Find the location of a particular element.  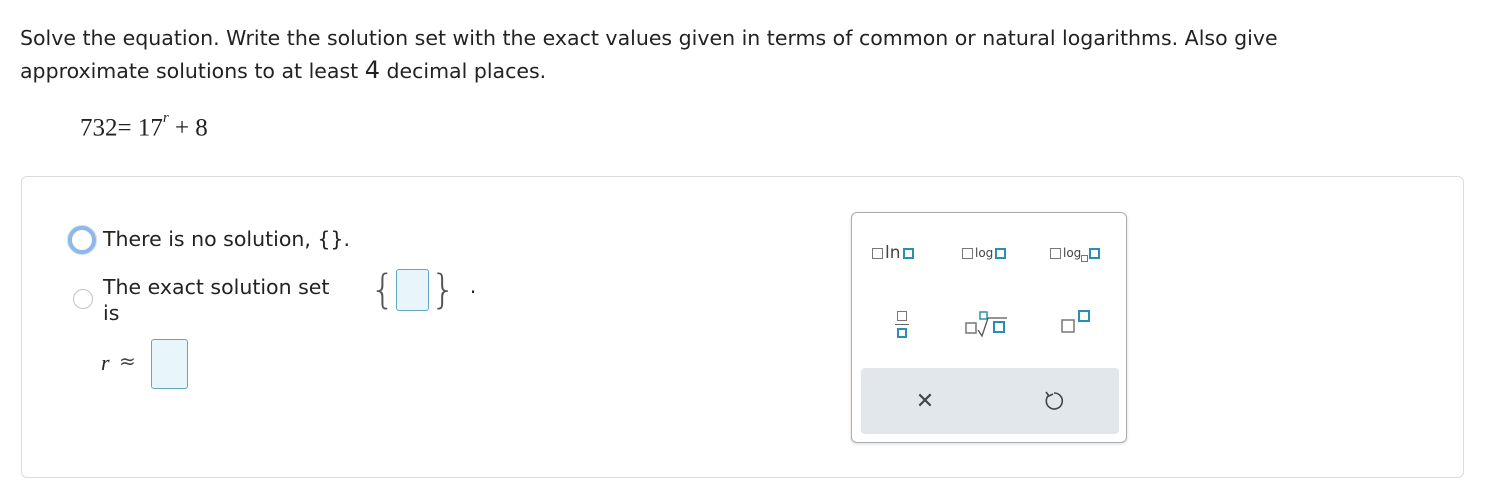

fraction-numerator-icon is located at coordinates (902, 315).